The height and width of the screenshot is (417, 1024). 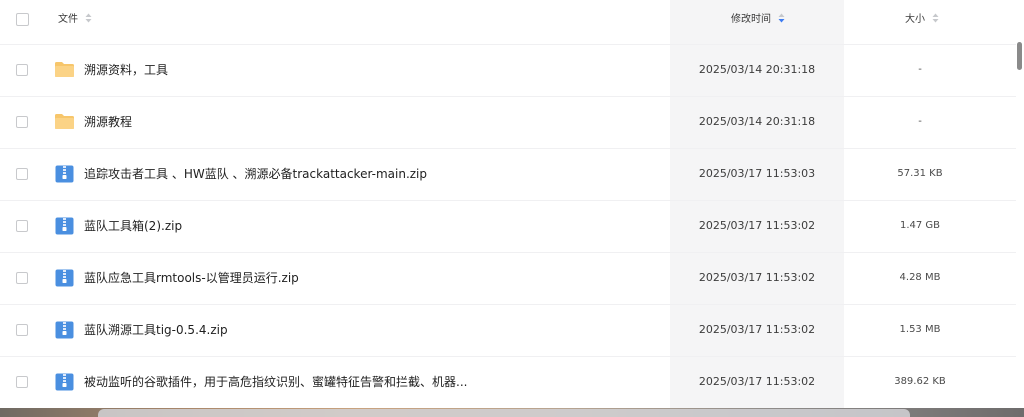 I want to click on column-header-file: 文件, so click(x=75, y=20).